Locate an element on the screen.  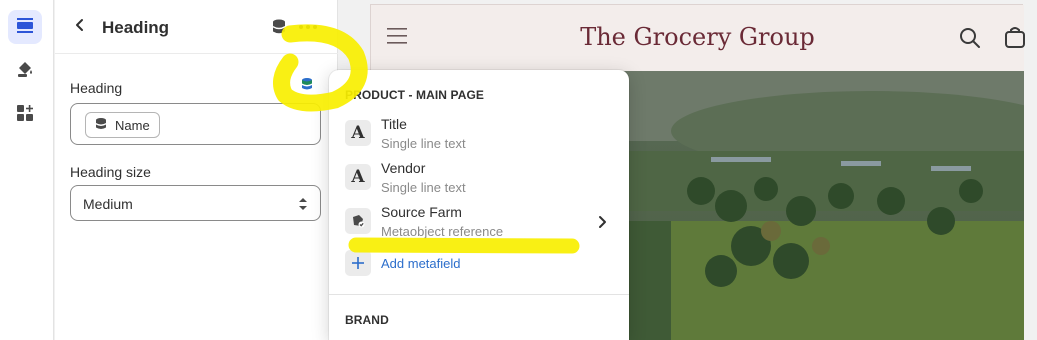
add-metafield-label: Add metafield is located at coordinates (421, 263).